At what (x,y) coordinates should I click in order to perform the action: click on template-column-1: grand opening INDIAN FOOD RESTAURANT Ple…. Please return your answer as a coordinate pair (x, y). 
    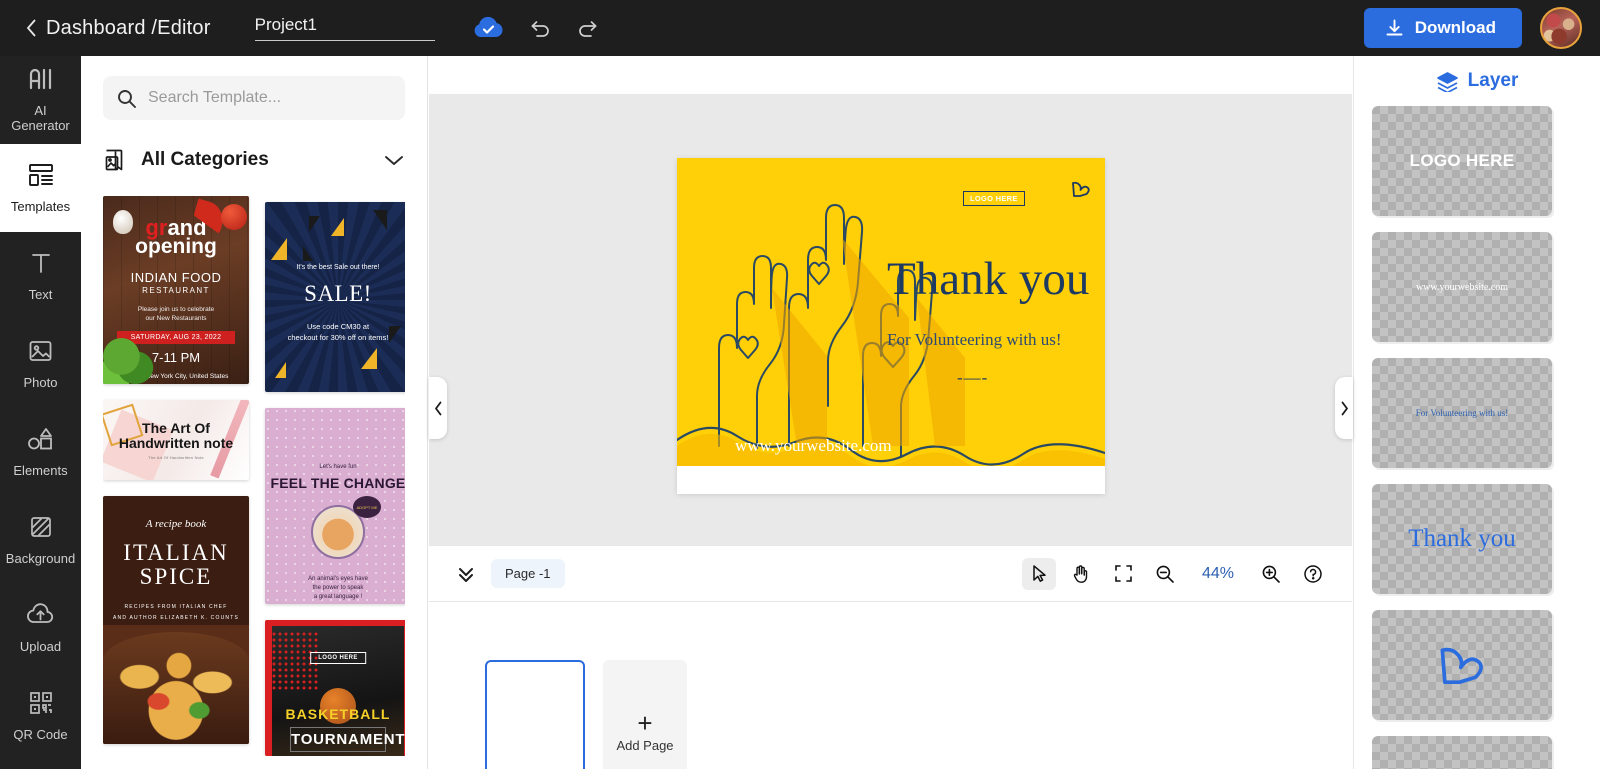
    Looking at the image, I should click on (176, 476).